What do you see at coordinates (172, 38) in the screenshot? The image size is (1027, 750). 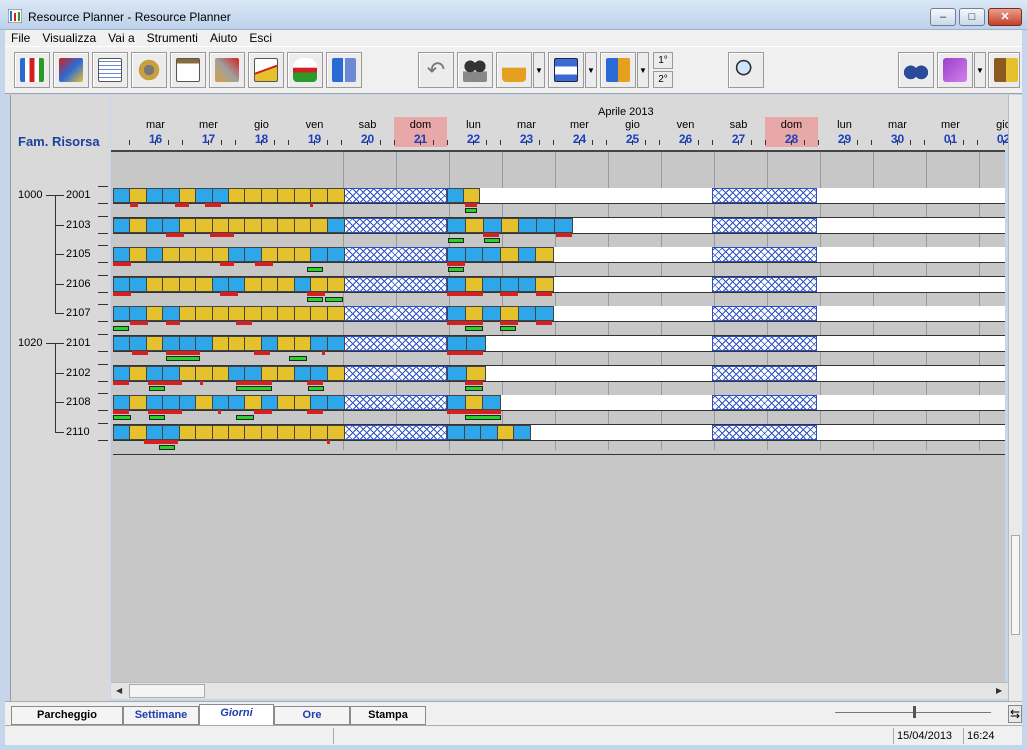 I see `menu-strumenti: Strumenti` at bounding box center [172, 38].